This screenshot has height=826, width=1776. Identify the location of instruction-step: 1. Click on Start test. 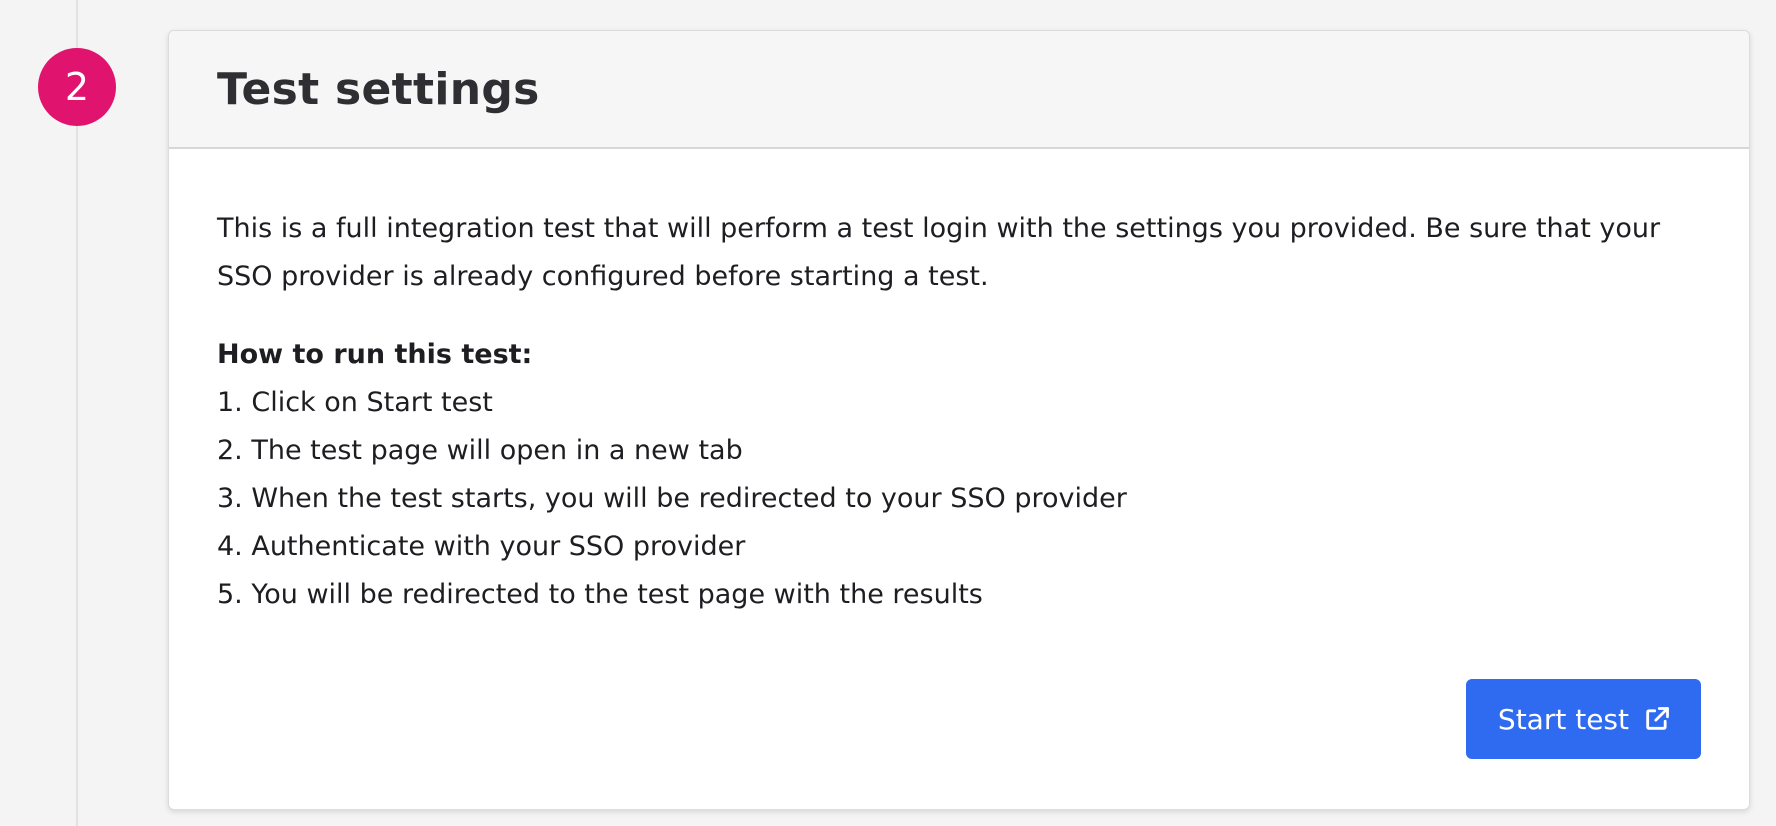
(355, 402).